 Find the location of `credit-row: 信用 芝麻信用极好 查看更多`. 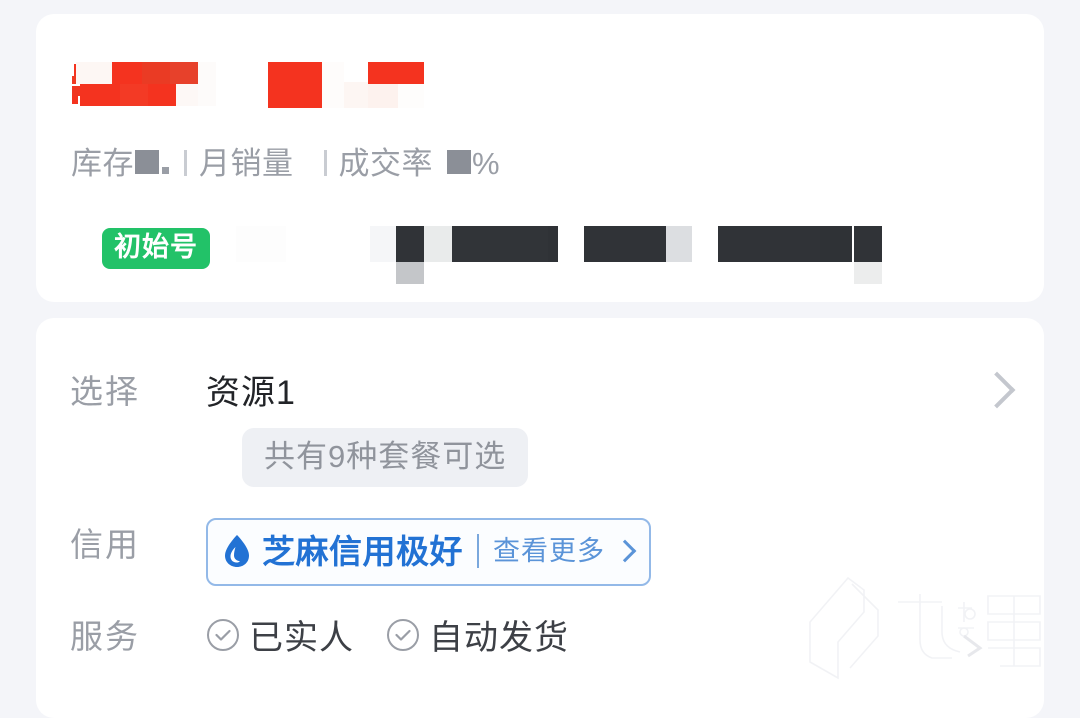

credit-row: 信用 芝麻信用极好 查看更多 is located at coordinates (540, 552).